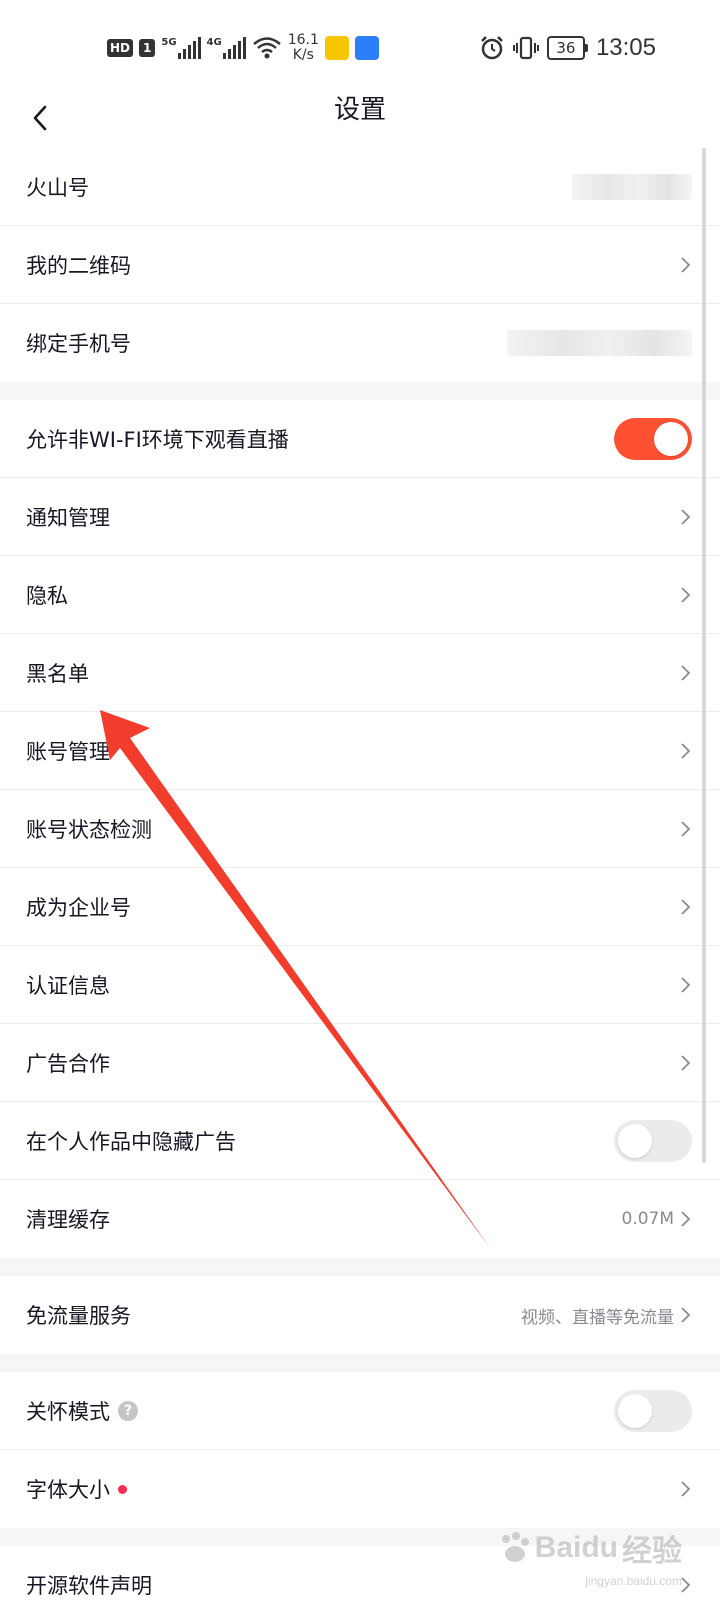  I want to click on net-label-5g: 5G, so click(169, 42).